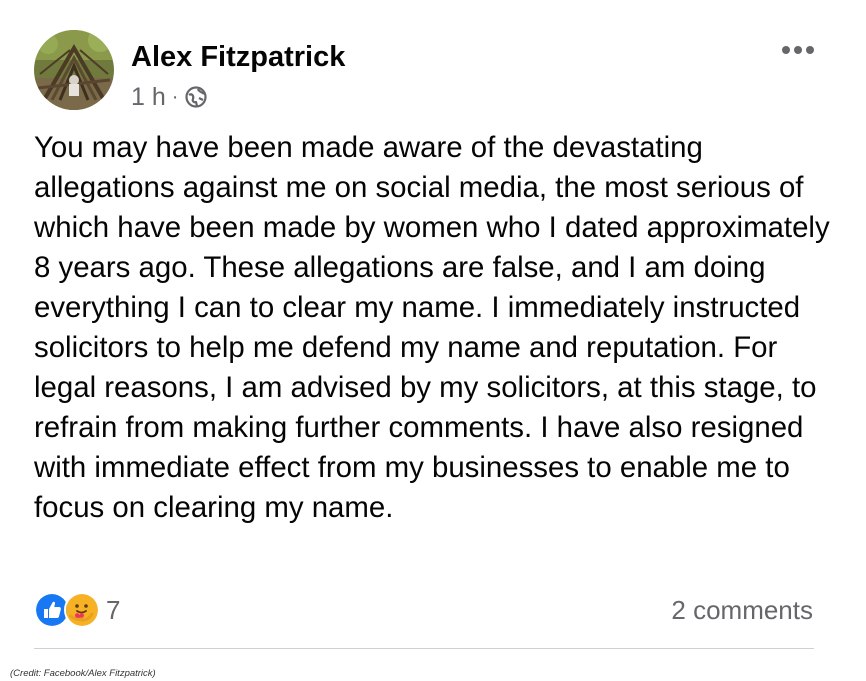 The height and width of the screenshot is (681, 866). I want to click on author-name: Alex Fitzpatrick, so click(238, 57).